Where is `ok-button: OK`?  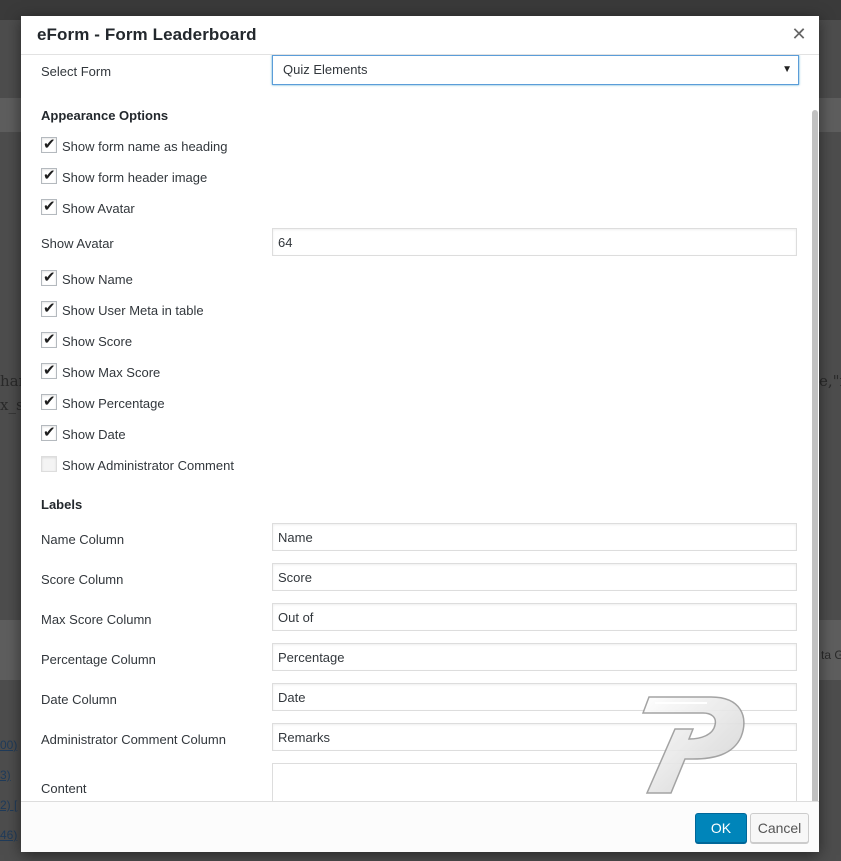 ok-button: OK is located at coordinates (721, 828).